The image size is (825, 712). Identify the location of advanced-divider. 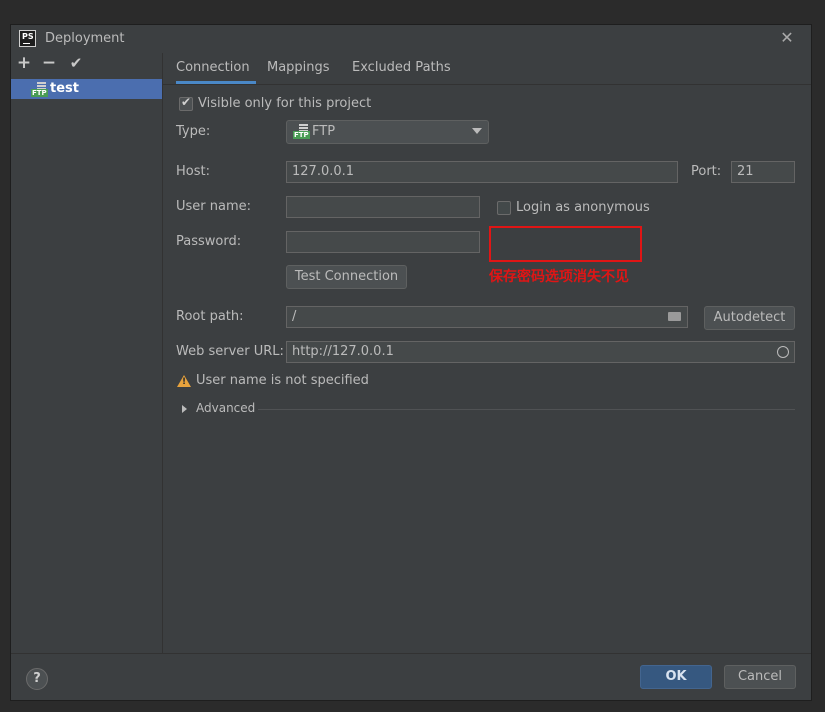
(526, 409).